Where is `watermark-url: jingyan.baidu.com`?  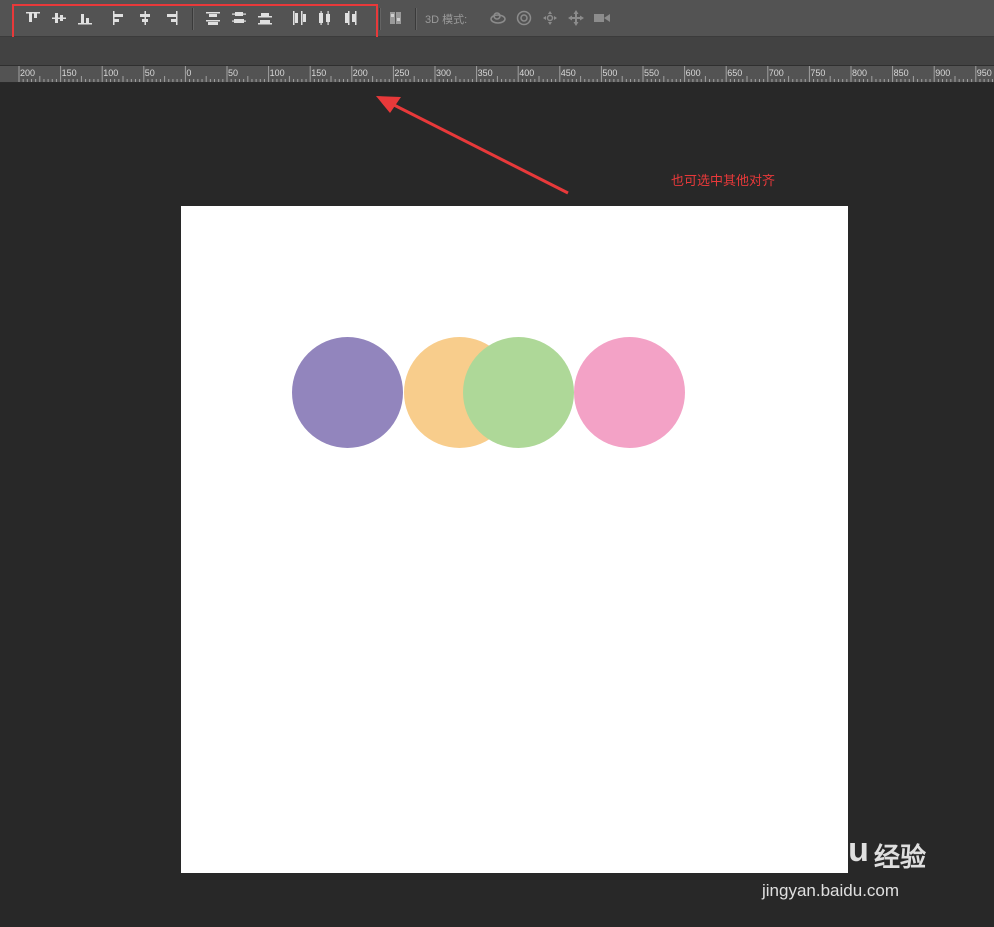
watermark-url: jingyan.baidu.com is located at coordinates (831, 890).